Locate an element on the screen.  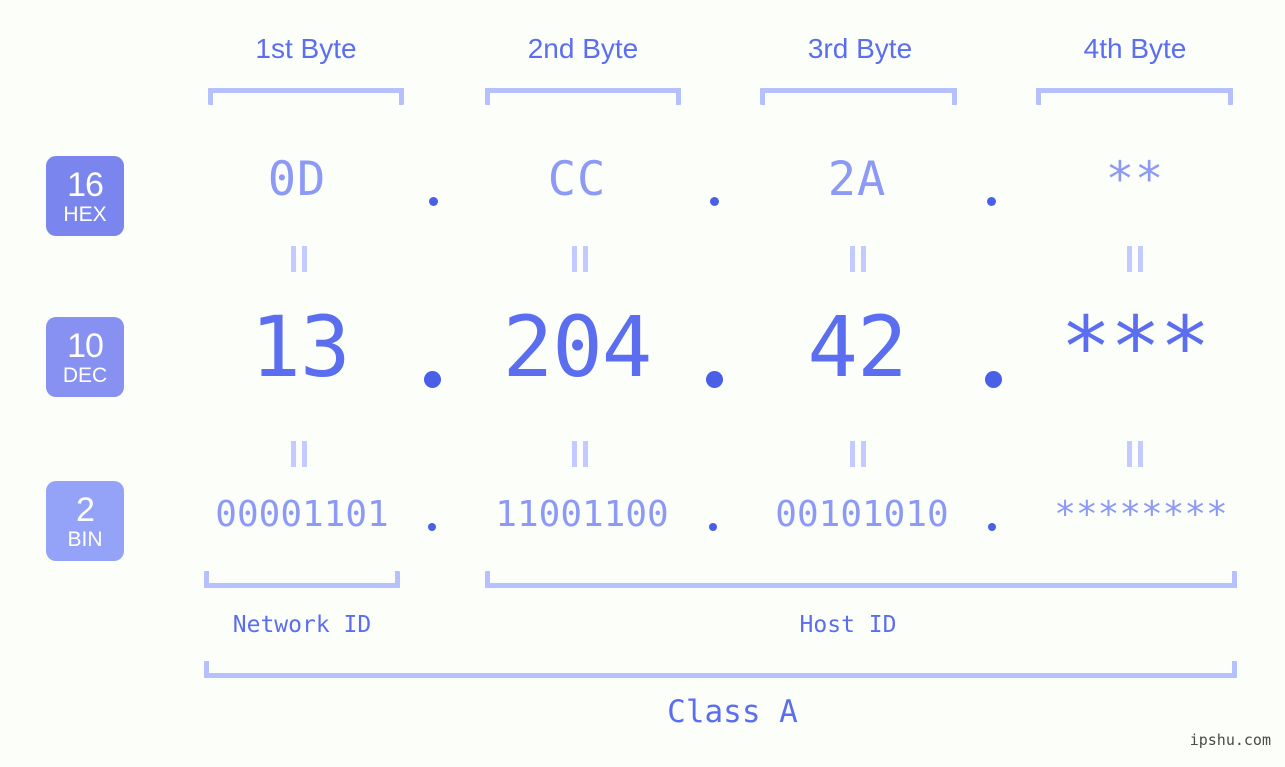
hex-byte-2: CC is located at coordinates (577, 179).